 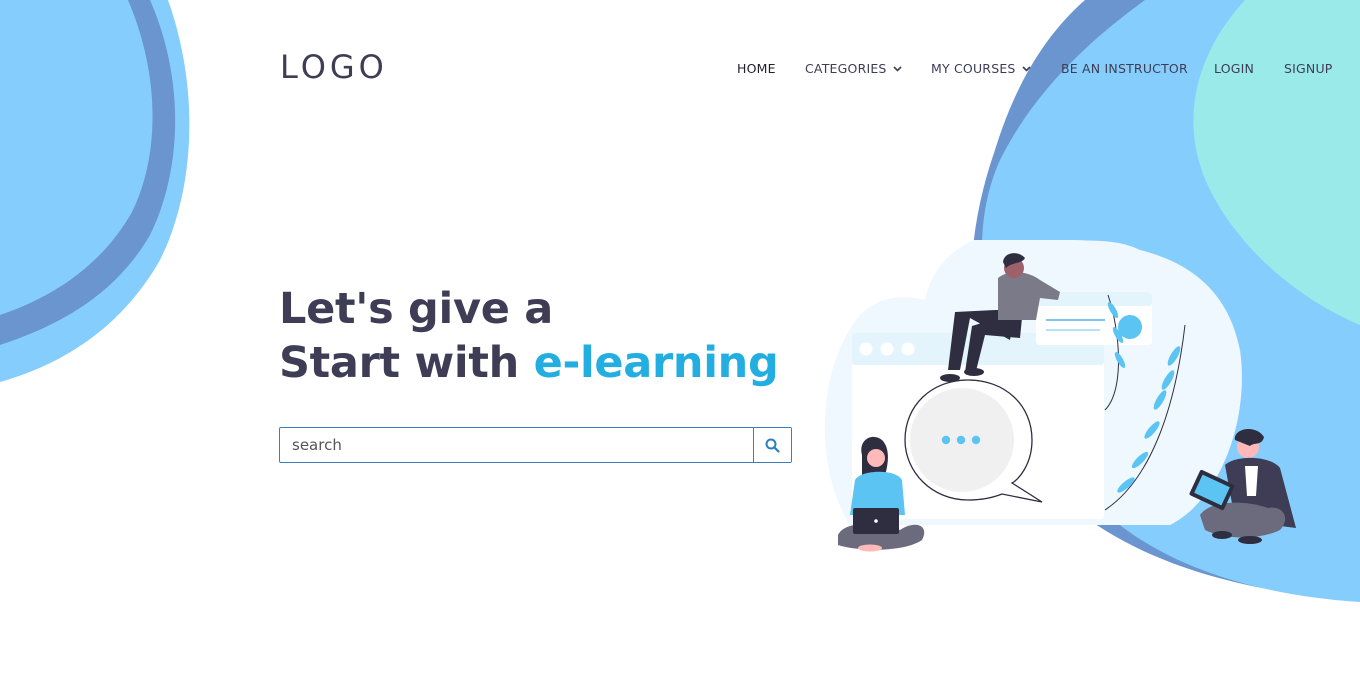 I want to click on search-bar, so click(x=535, y=445).